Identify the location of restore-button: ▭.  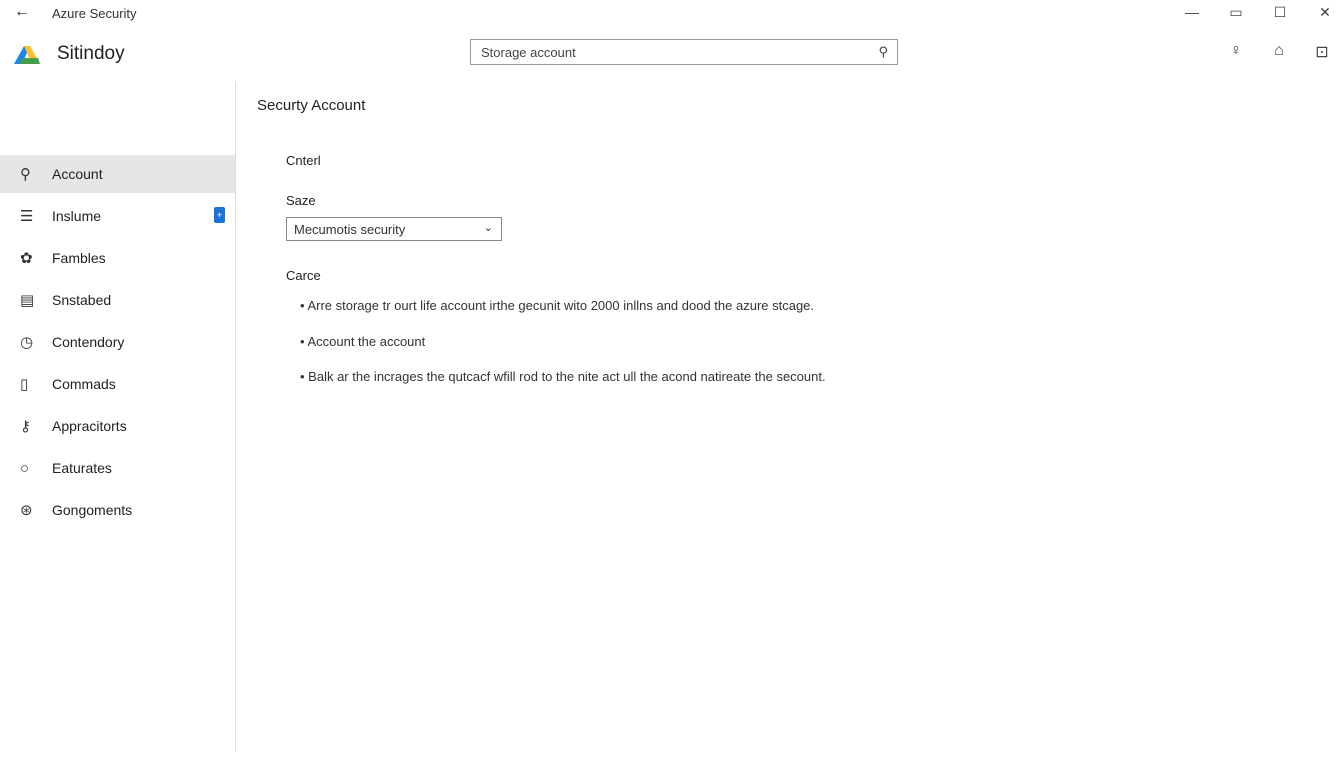
(1236, 12).